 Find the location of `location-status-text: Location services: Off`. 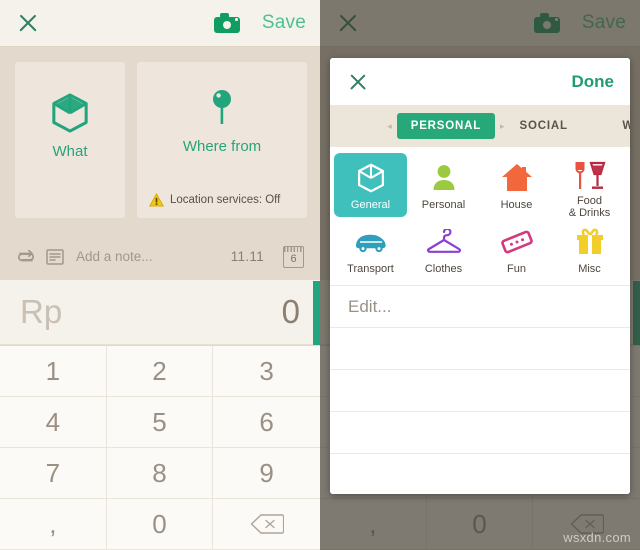

location-status-text: Location services: Off is located at coordinates (225, 200).